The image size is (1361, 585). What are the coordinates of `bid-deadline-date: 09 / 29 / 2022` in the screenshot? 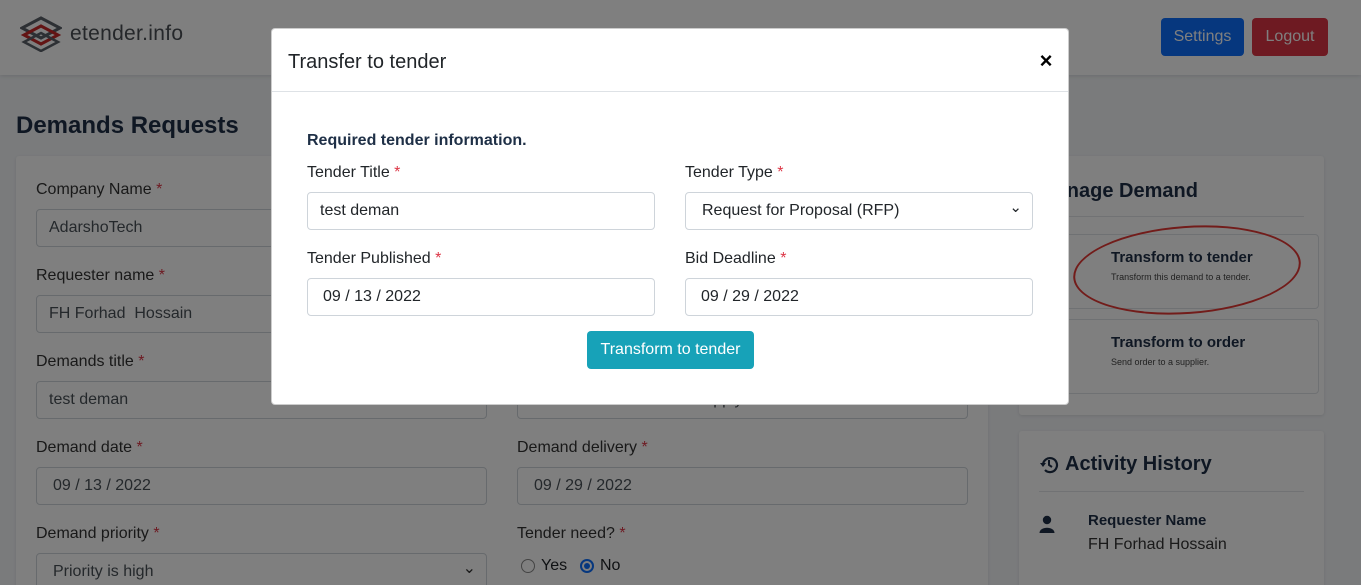 It's located at (859, 297).